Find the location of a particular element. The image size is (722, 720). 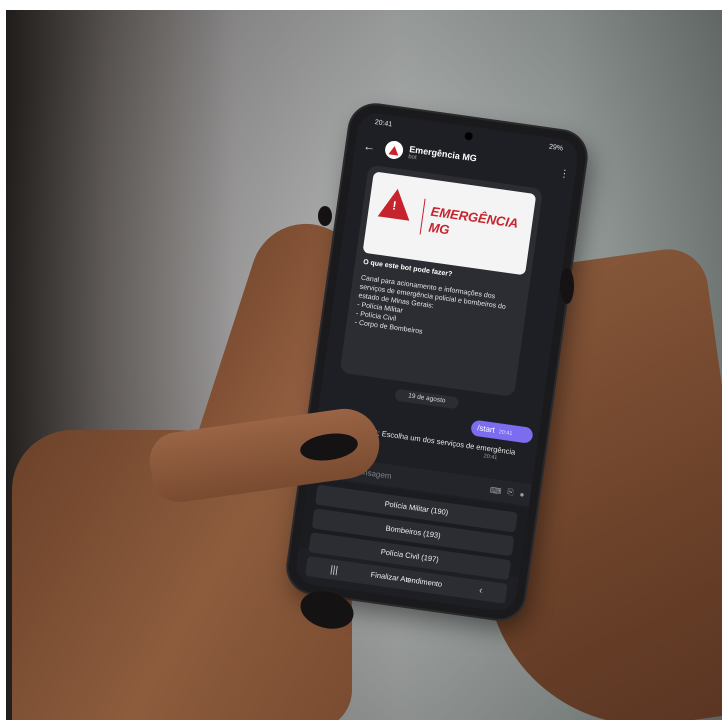

avatar is located at coordinates (394, 150).